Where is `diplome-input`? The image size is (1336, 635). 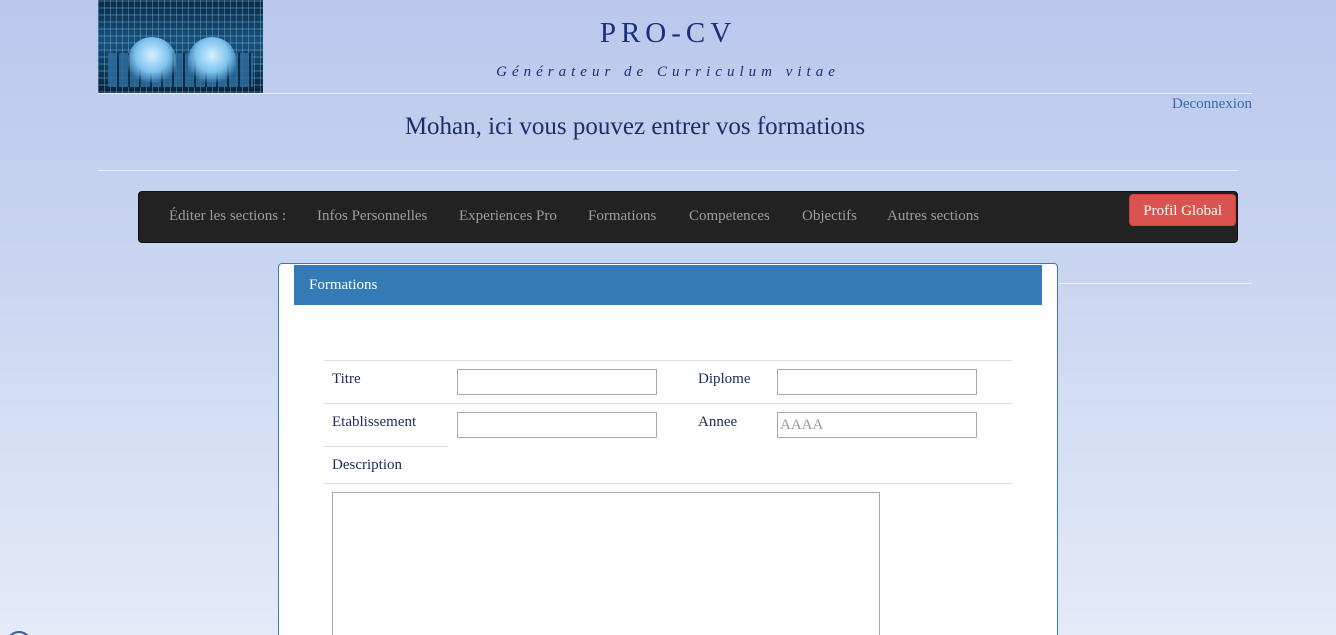 diplome-input is located at coordinates (877, 382).